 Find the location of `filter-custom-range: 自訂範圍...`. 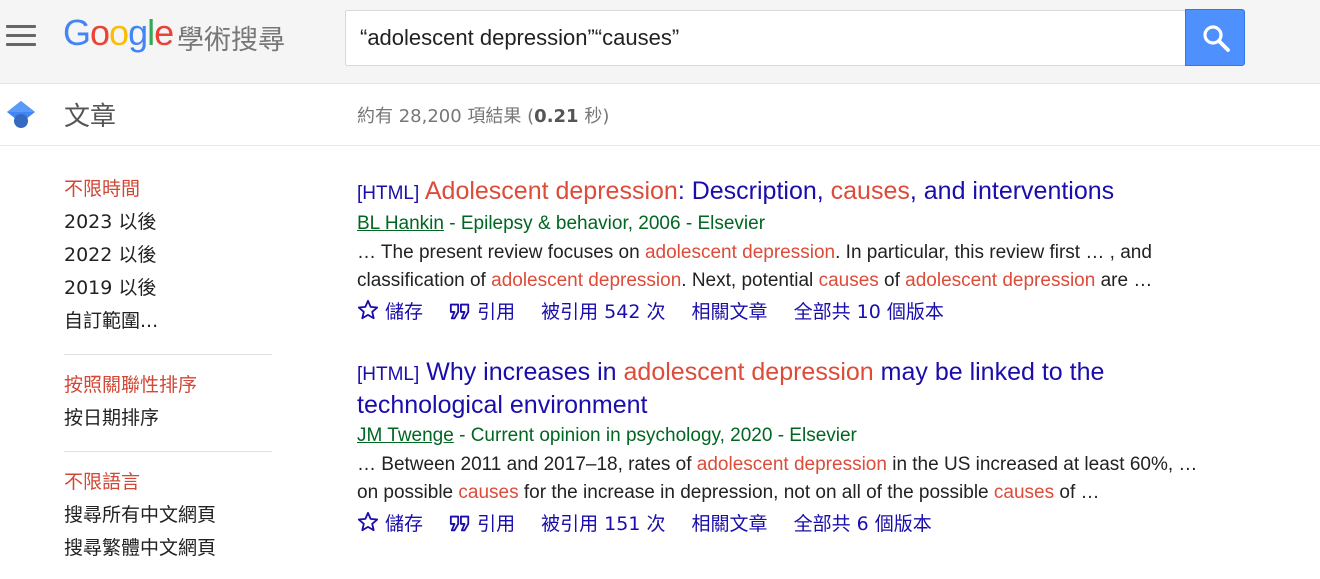

filter-custom-range: 自訂範圍... is located at coordinates (168, 324).